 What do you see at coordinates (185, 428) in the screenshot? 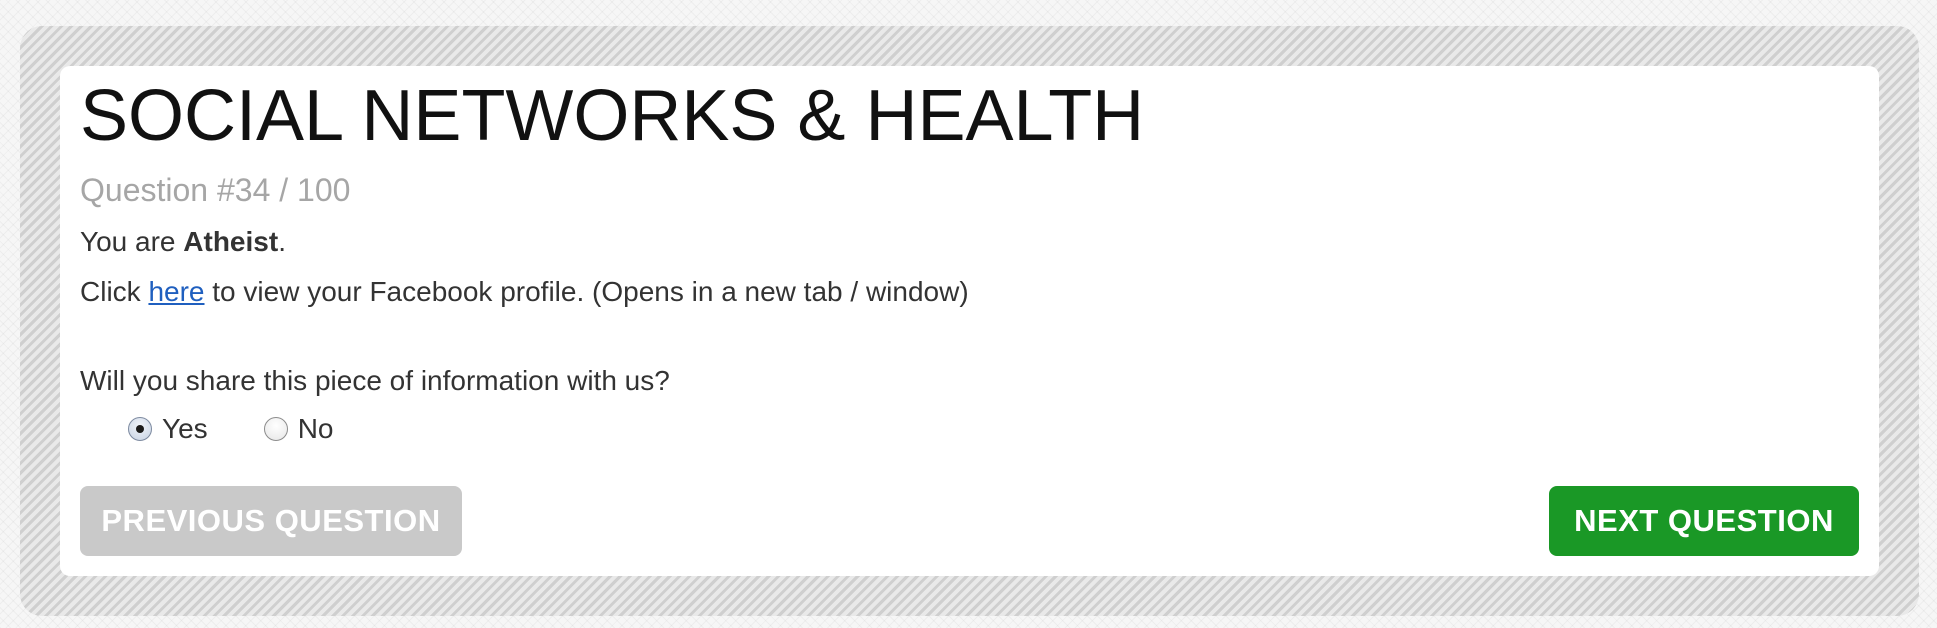
I see `option-yes-label: Yes` at bounding box center [185, 428].